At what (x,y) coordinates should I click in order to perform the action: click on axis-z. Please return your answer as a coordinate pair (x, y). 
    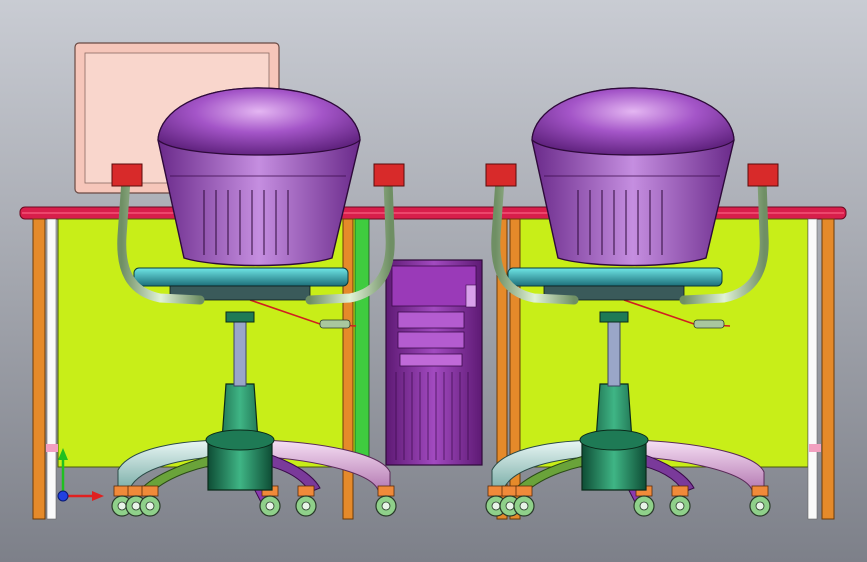
    Looking at the image, I should click on (63, 496).